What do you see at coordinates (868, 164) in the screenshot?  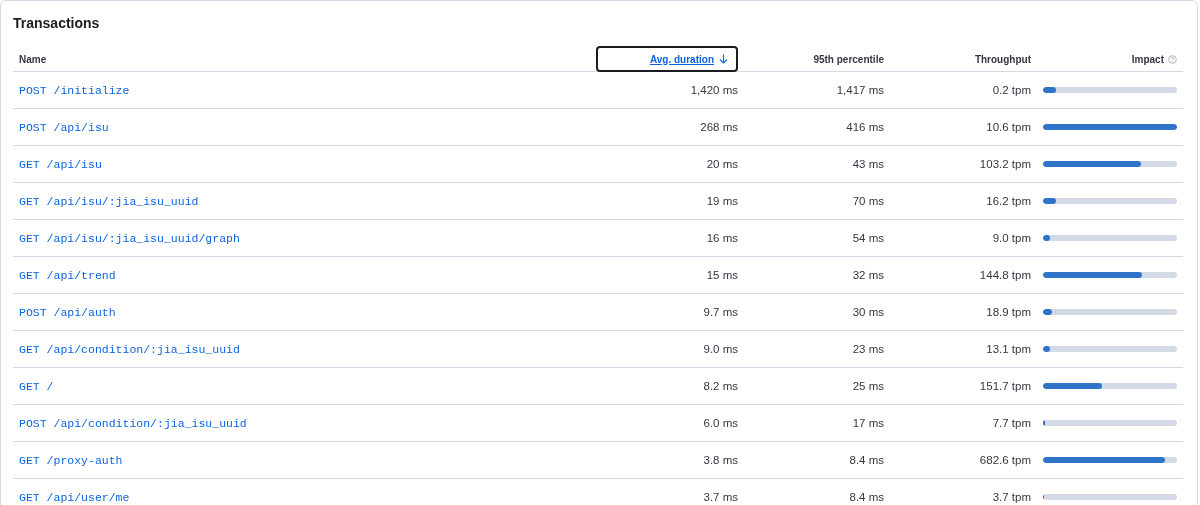 I see `table-cell: 43 ms` at bounding box center [868, 164].